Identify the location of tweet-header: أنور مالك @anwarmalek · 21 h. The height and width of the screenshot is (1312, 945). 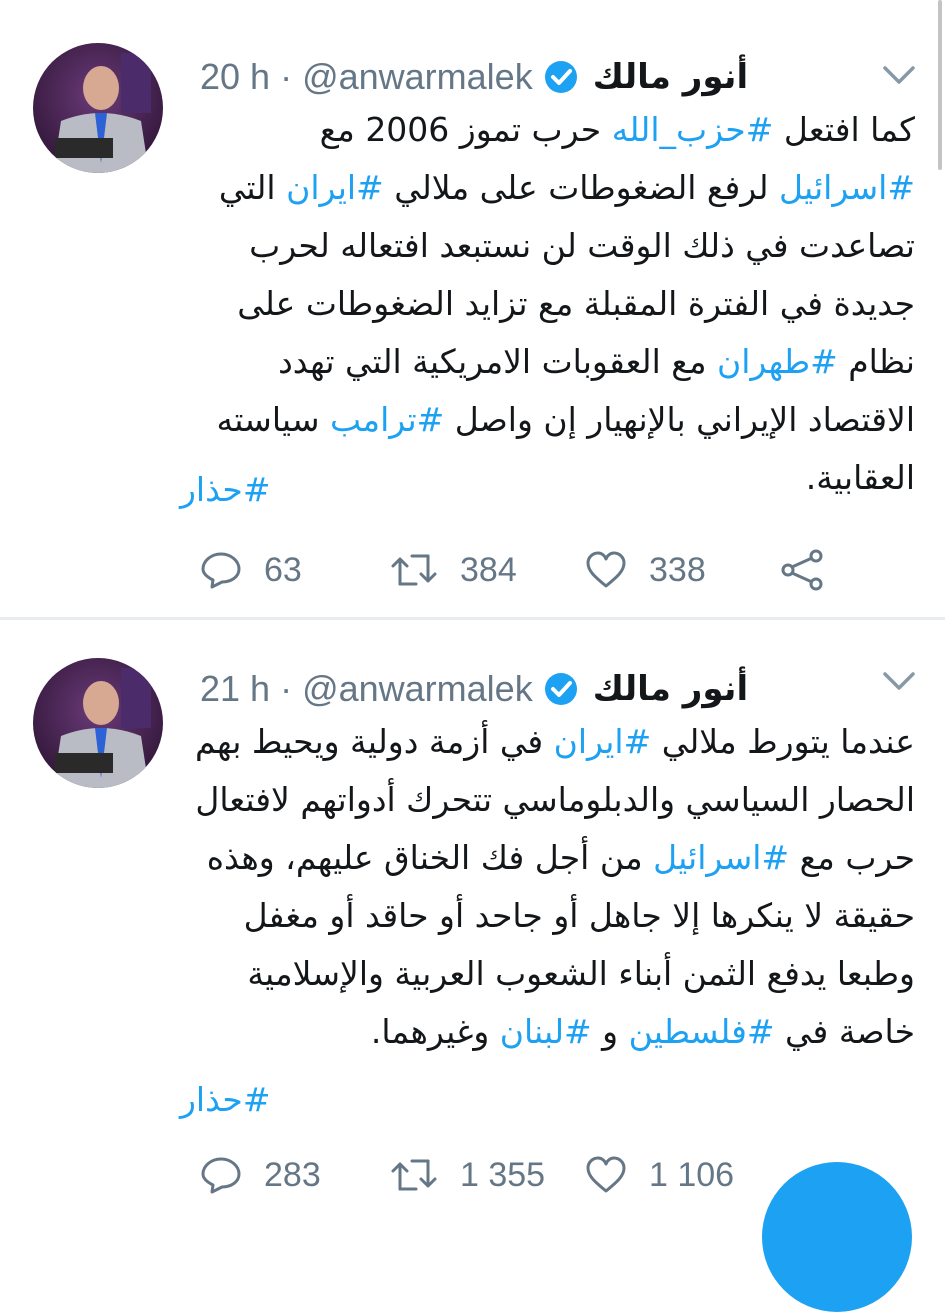
(525, 689).